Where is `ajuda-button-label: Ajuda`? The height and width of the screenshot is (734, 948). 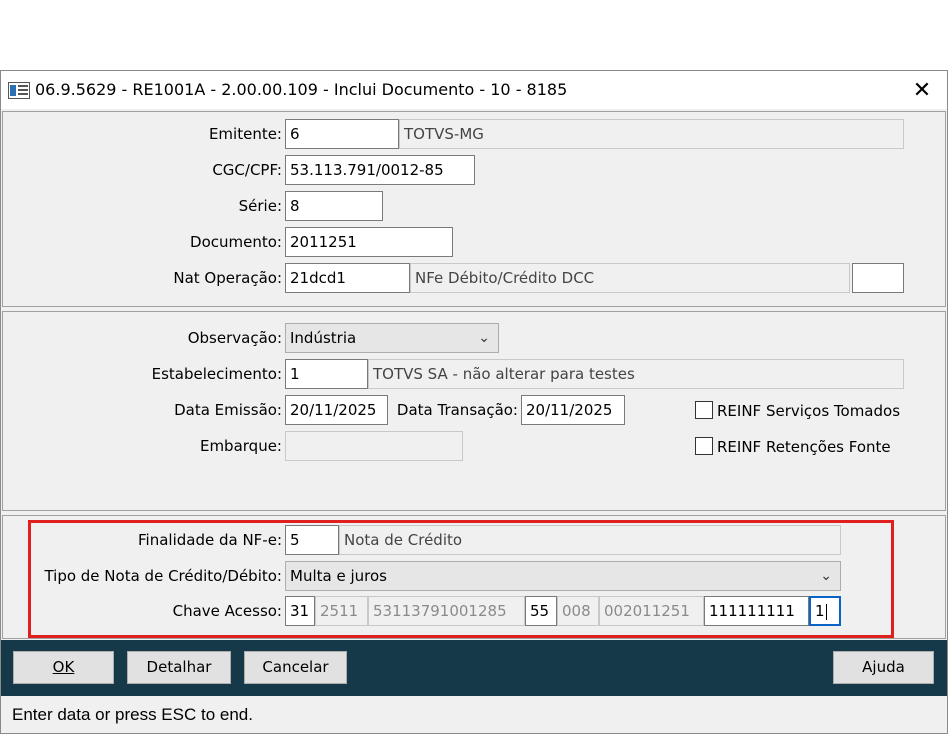 ajuda-button-label: Ajuda is located at coordinates (883, 667).